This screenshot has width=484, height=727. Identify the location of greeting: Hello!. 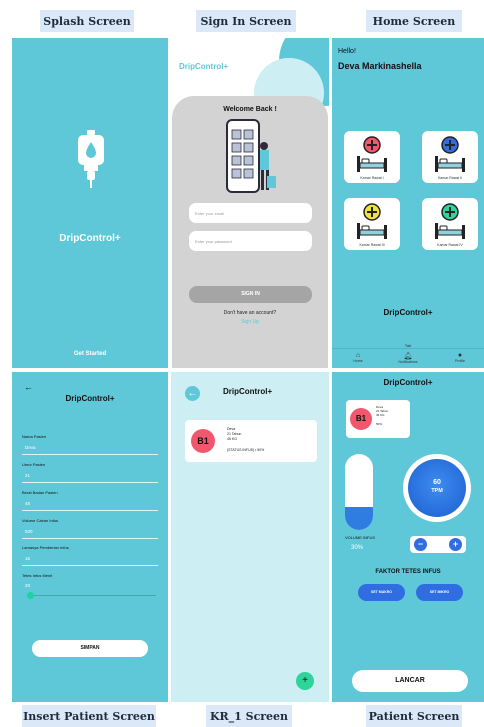
(347, 51).